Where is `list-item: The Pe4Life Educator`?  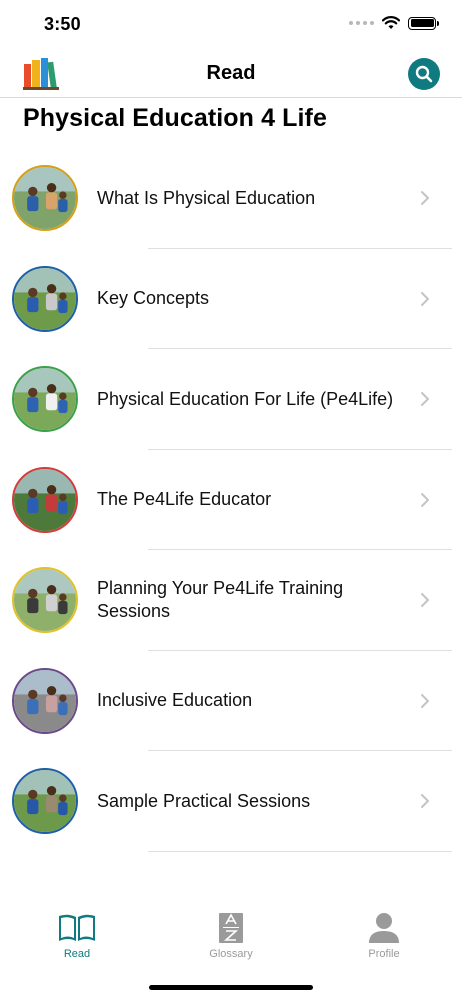 list-item: The Pe4Life Educator is located at coordinates (231, 500).